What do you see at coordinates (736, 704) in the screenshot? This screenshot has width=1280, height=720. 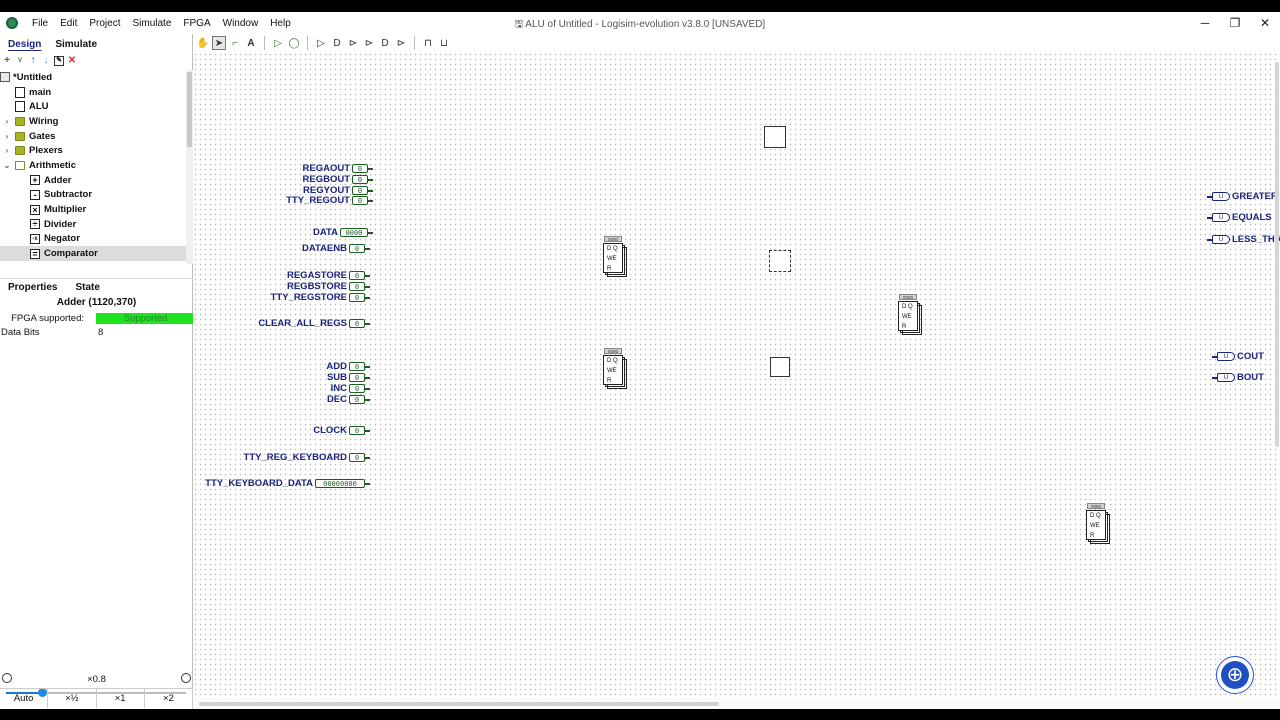 I see `canvas-horizontal-scrollbar` at bounding box center [736, 704].